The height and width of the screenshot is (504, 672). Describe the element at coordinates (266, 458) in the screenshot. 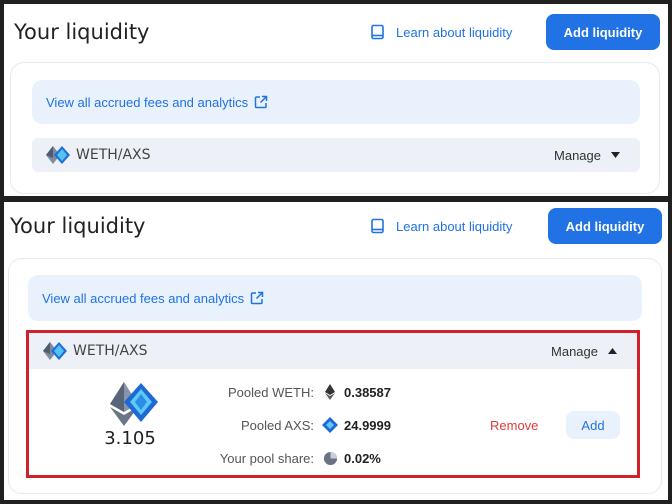

I see `pool-share-label: Your pool share:` at that location.